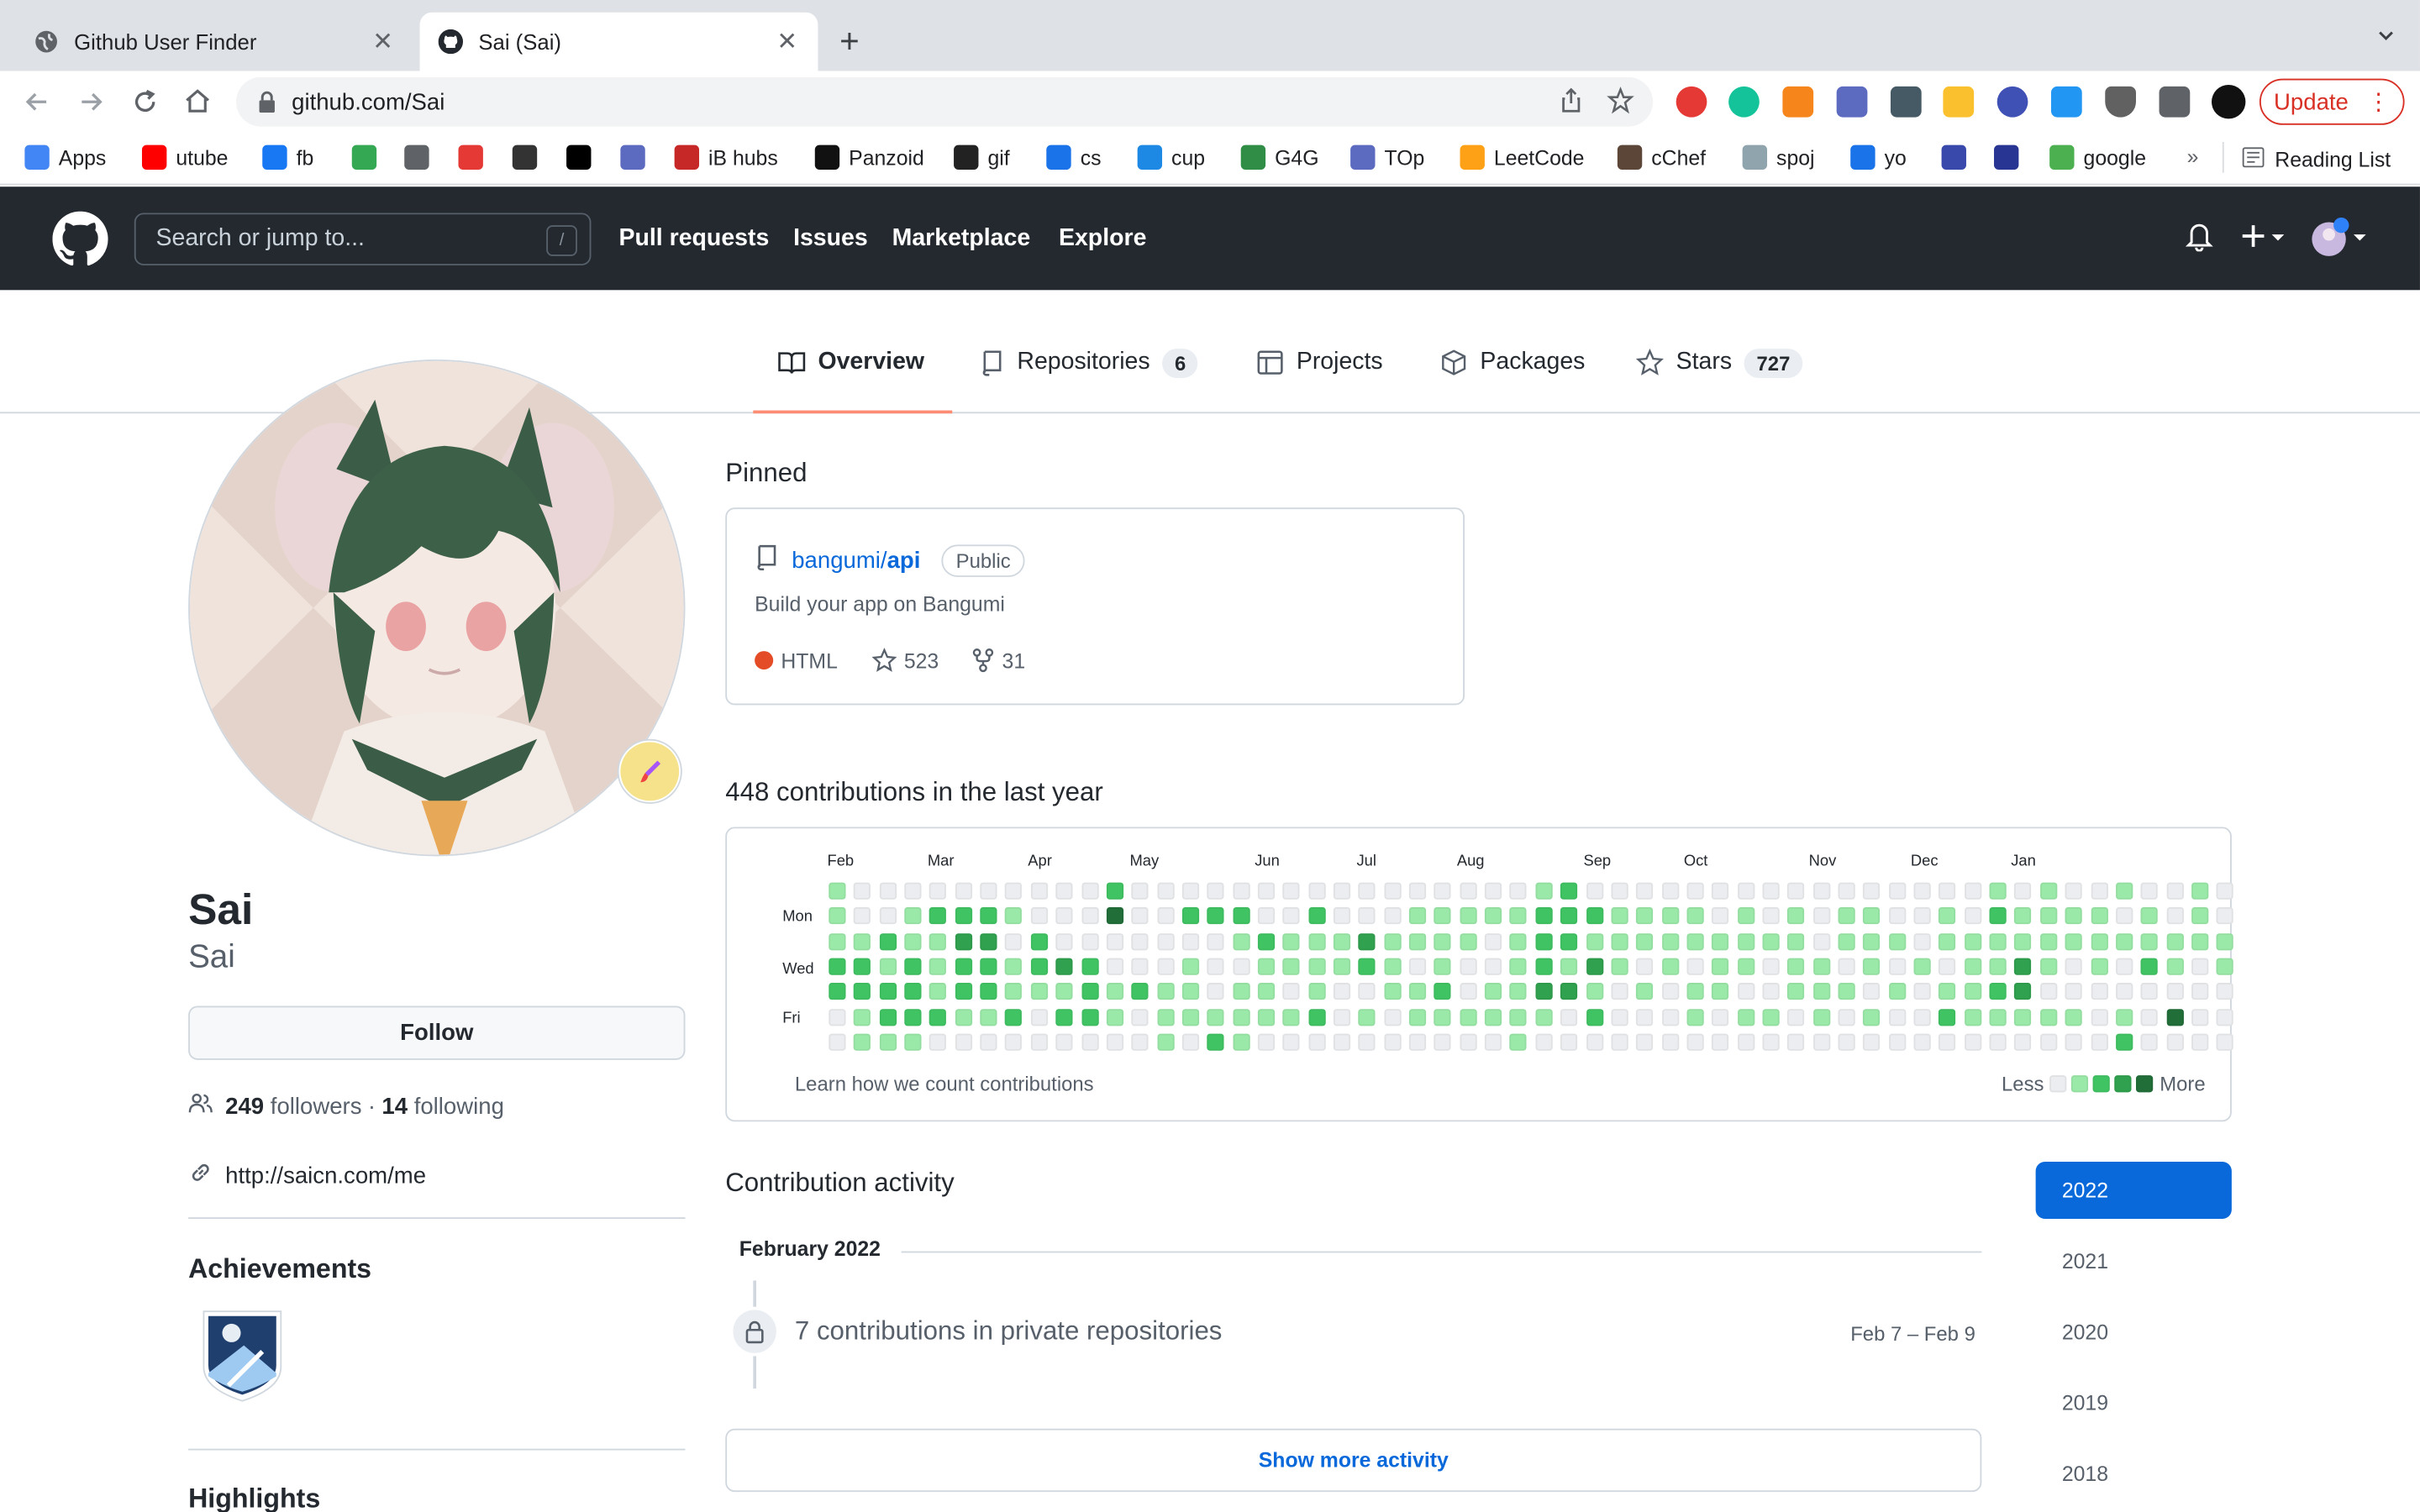 Image resolution: width=2420 pixels, height=1512 pixels. What do you see at coordinates (242, 1354) in the screenshot?
I see `achievement-badge-arctic-code-vault` at bounding box center [242, 1354].